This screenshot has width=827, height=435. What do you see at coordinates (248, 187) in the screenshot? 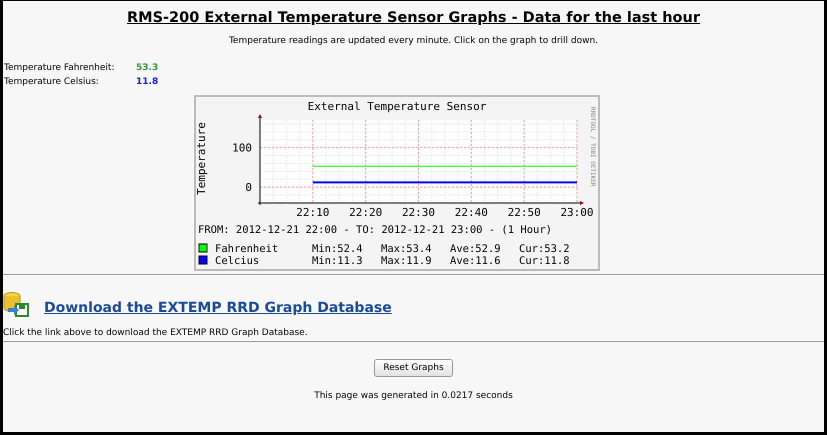
I see `y-tick-label: 0` at bounding box center [248, 187].